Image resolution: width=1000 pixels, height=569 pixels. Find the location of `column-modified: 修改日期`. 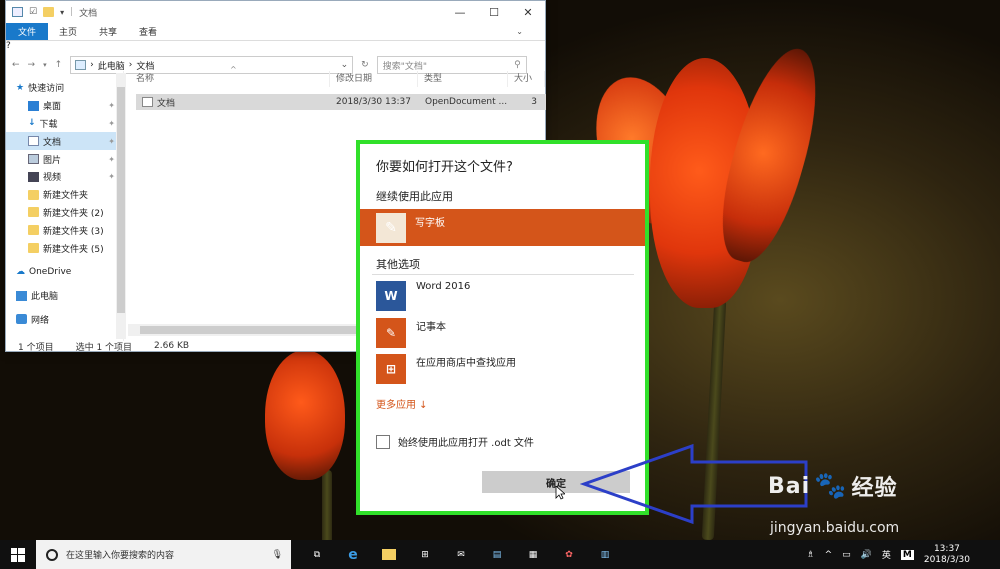

column-modified: 修改日期 is located at coordinates (374, 79).